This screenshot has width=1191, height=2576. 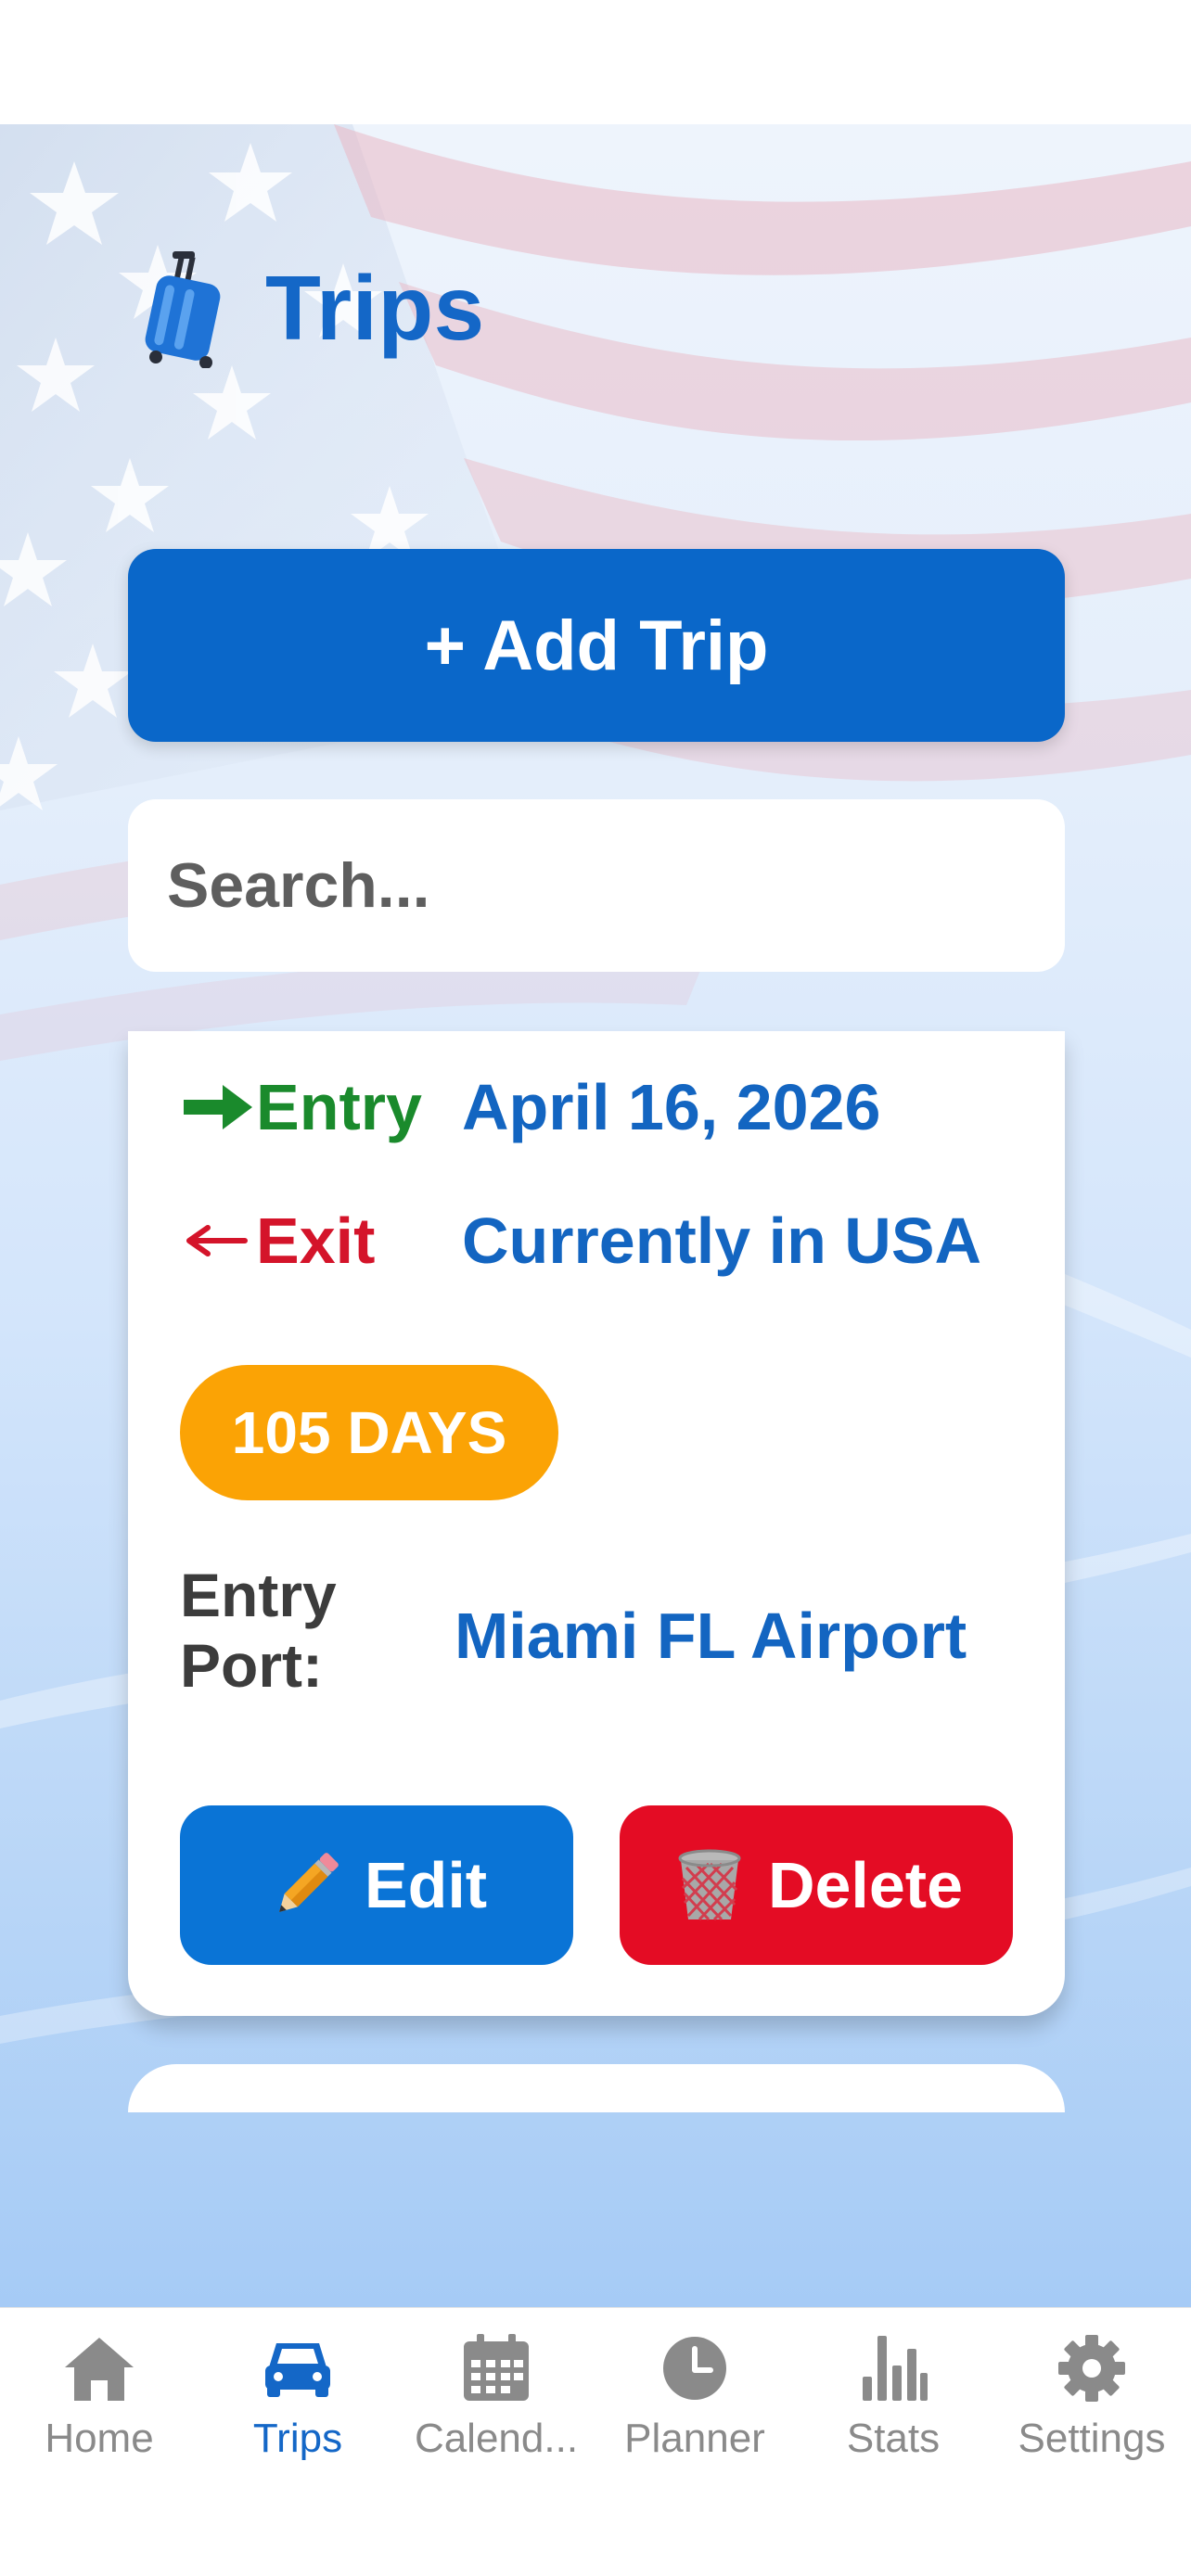 What do you see at coordinates (597, 645) in the screenshot?
I see `add-trip-button: + Add Trip` at bounding box center [597, 645].